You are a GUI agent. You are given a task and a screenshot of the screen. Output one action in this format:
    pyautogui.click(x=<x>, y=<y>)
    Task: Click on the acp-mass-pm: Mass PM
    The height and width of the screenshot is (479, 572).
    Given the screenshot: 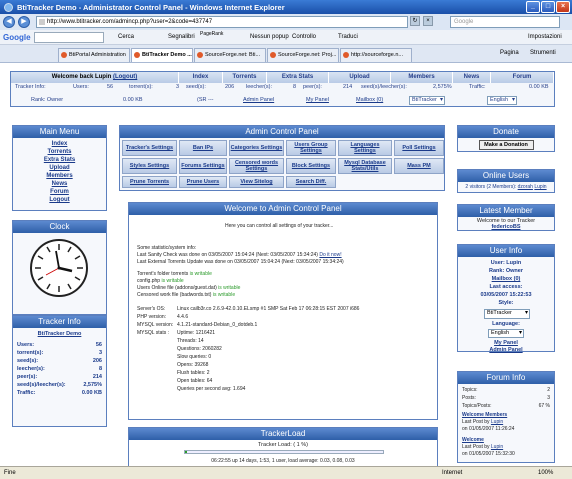 What is the action you would take?
    pyautogui.click(x=419, y=166)
    